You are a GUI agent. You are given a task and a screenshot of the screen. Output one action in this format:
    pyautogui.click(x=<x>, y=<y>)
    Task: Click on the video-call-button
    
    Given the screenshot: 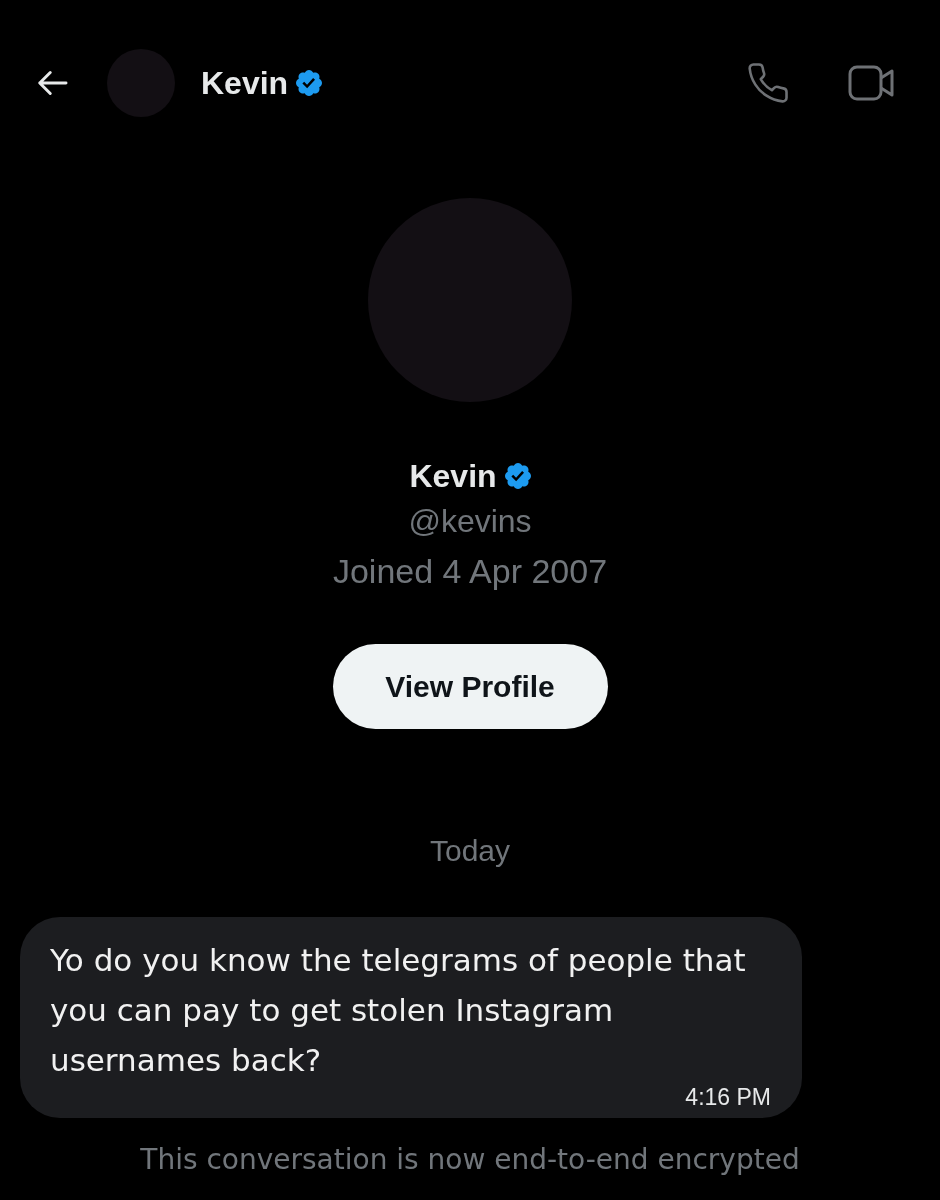 What is the action you would take?
    pyautogui.click(x=871, y=83)
    